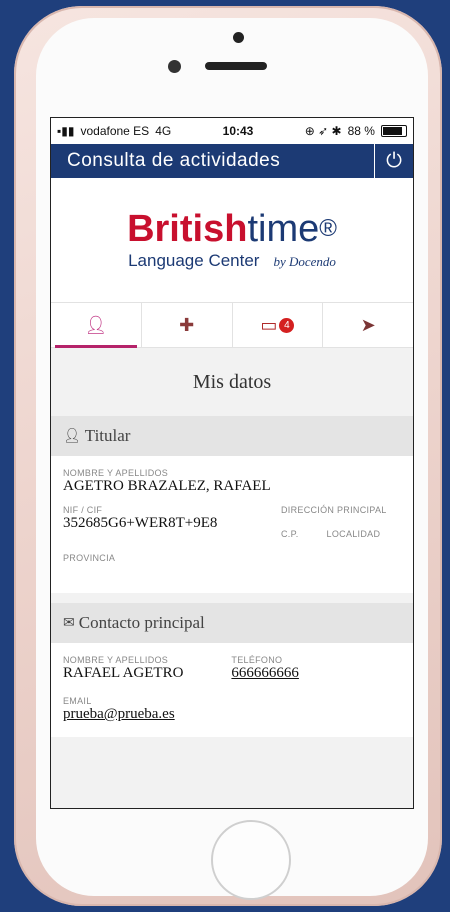 The width and height of the screenshot is (450, 912). I want to click on battery-icon, so click(393, 131).